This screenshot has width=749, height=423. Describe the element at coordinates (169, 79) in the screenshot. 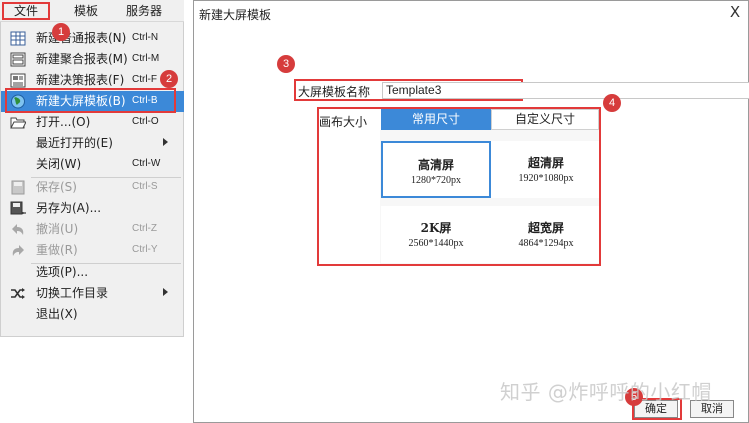

I see `step-badge-2: 2` at that location.